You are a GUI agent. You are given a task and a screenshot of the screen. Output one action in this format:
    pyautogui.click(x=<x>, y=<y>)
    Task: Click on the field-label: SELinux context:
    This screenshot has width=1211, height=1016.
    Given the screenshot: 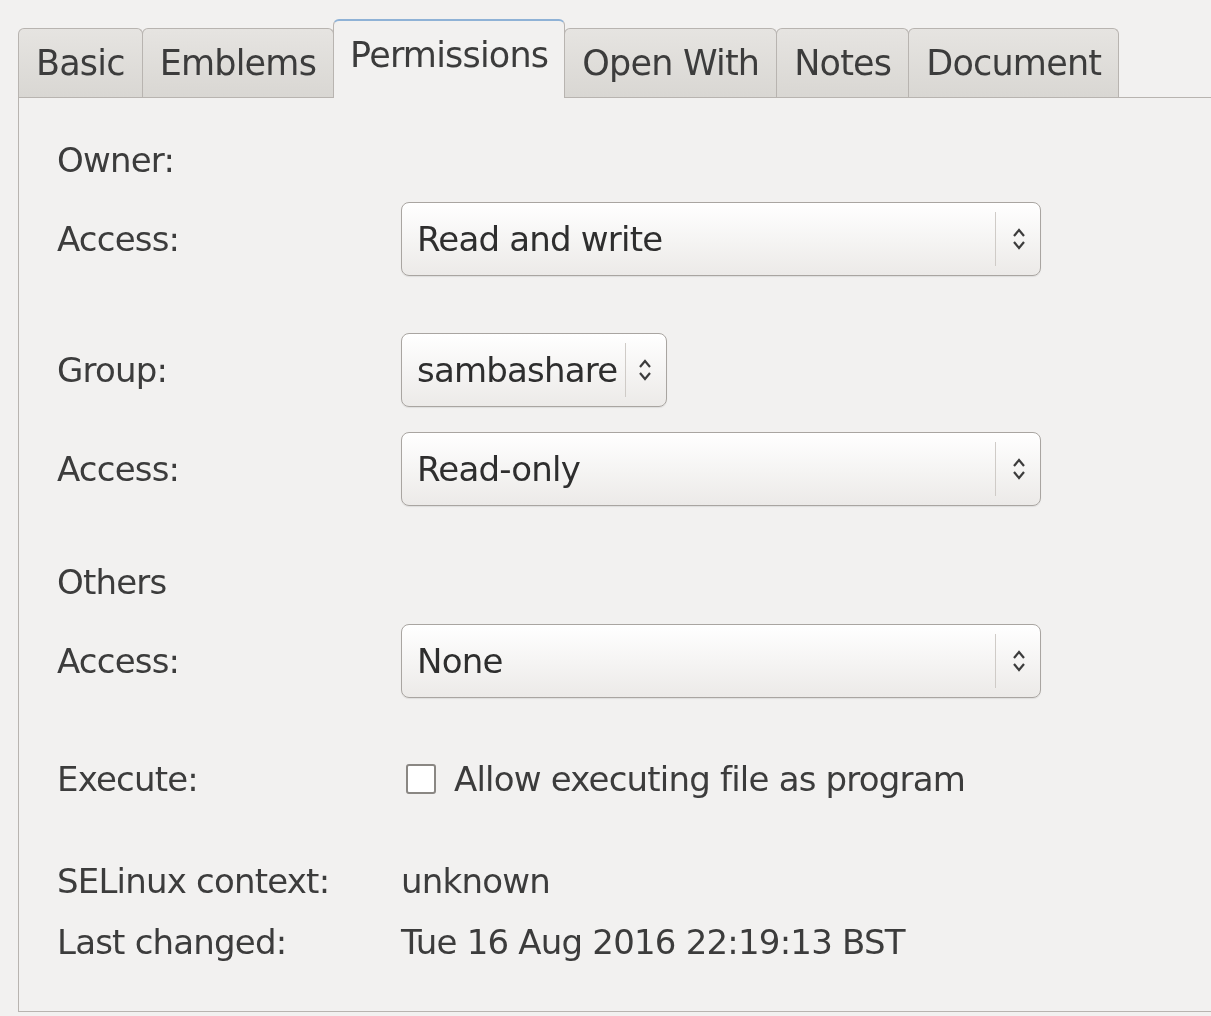 What is the action you would take?
    pyautogui.click(x=194, y=881)
    